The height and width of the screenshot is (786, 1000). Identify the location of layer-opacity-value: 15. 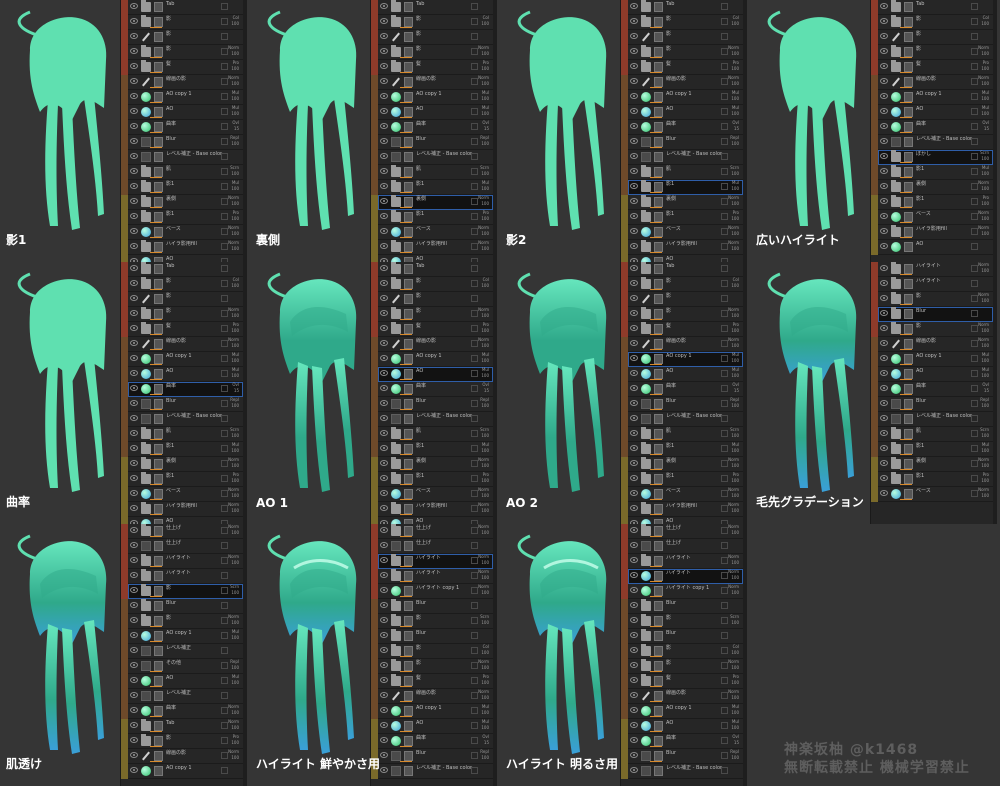
(486, 129).